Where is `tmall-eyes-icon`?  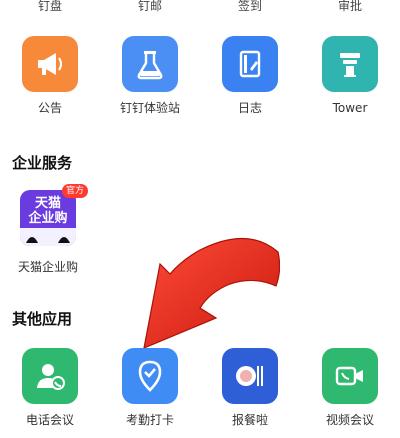 tmall-eyes-icon is located at coordinates (48, 240).